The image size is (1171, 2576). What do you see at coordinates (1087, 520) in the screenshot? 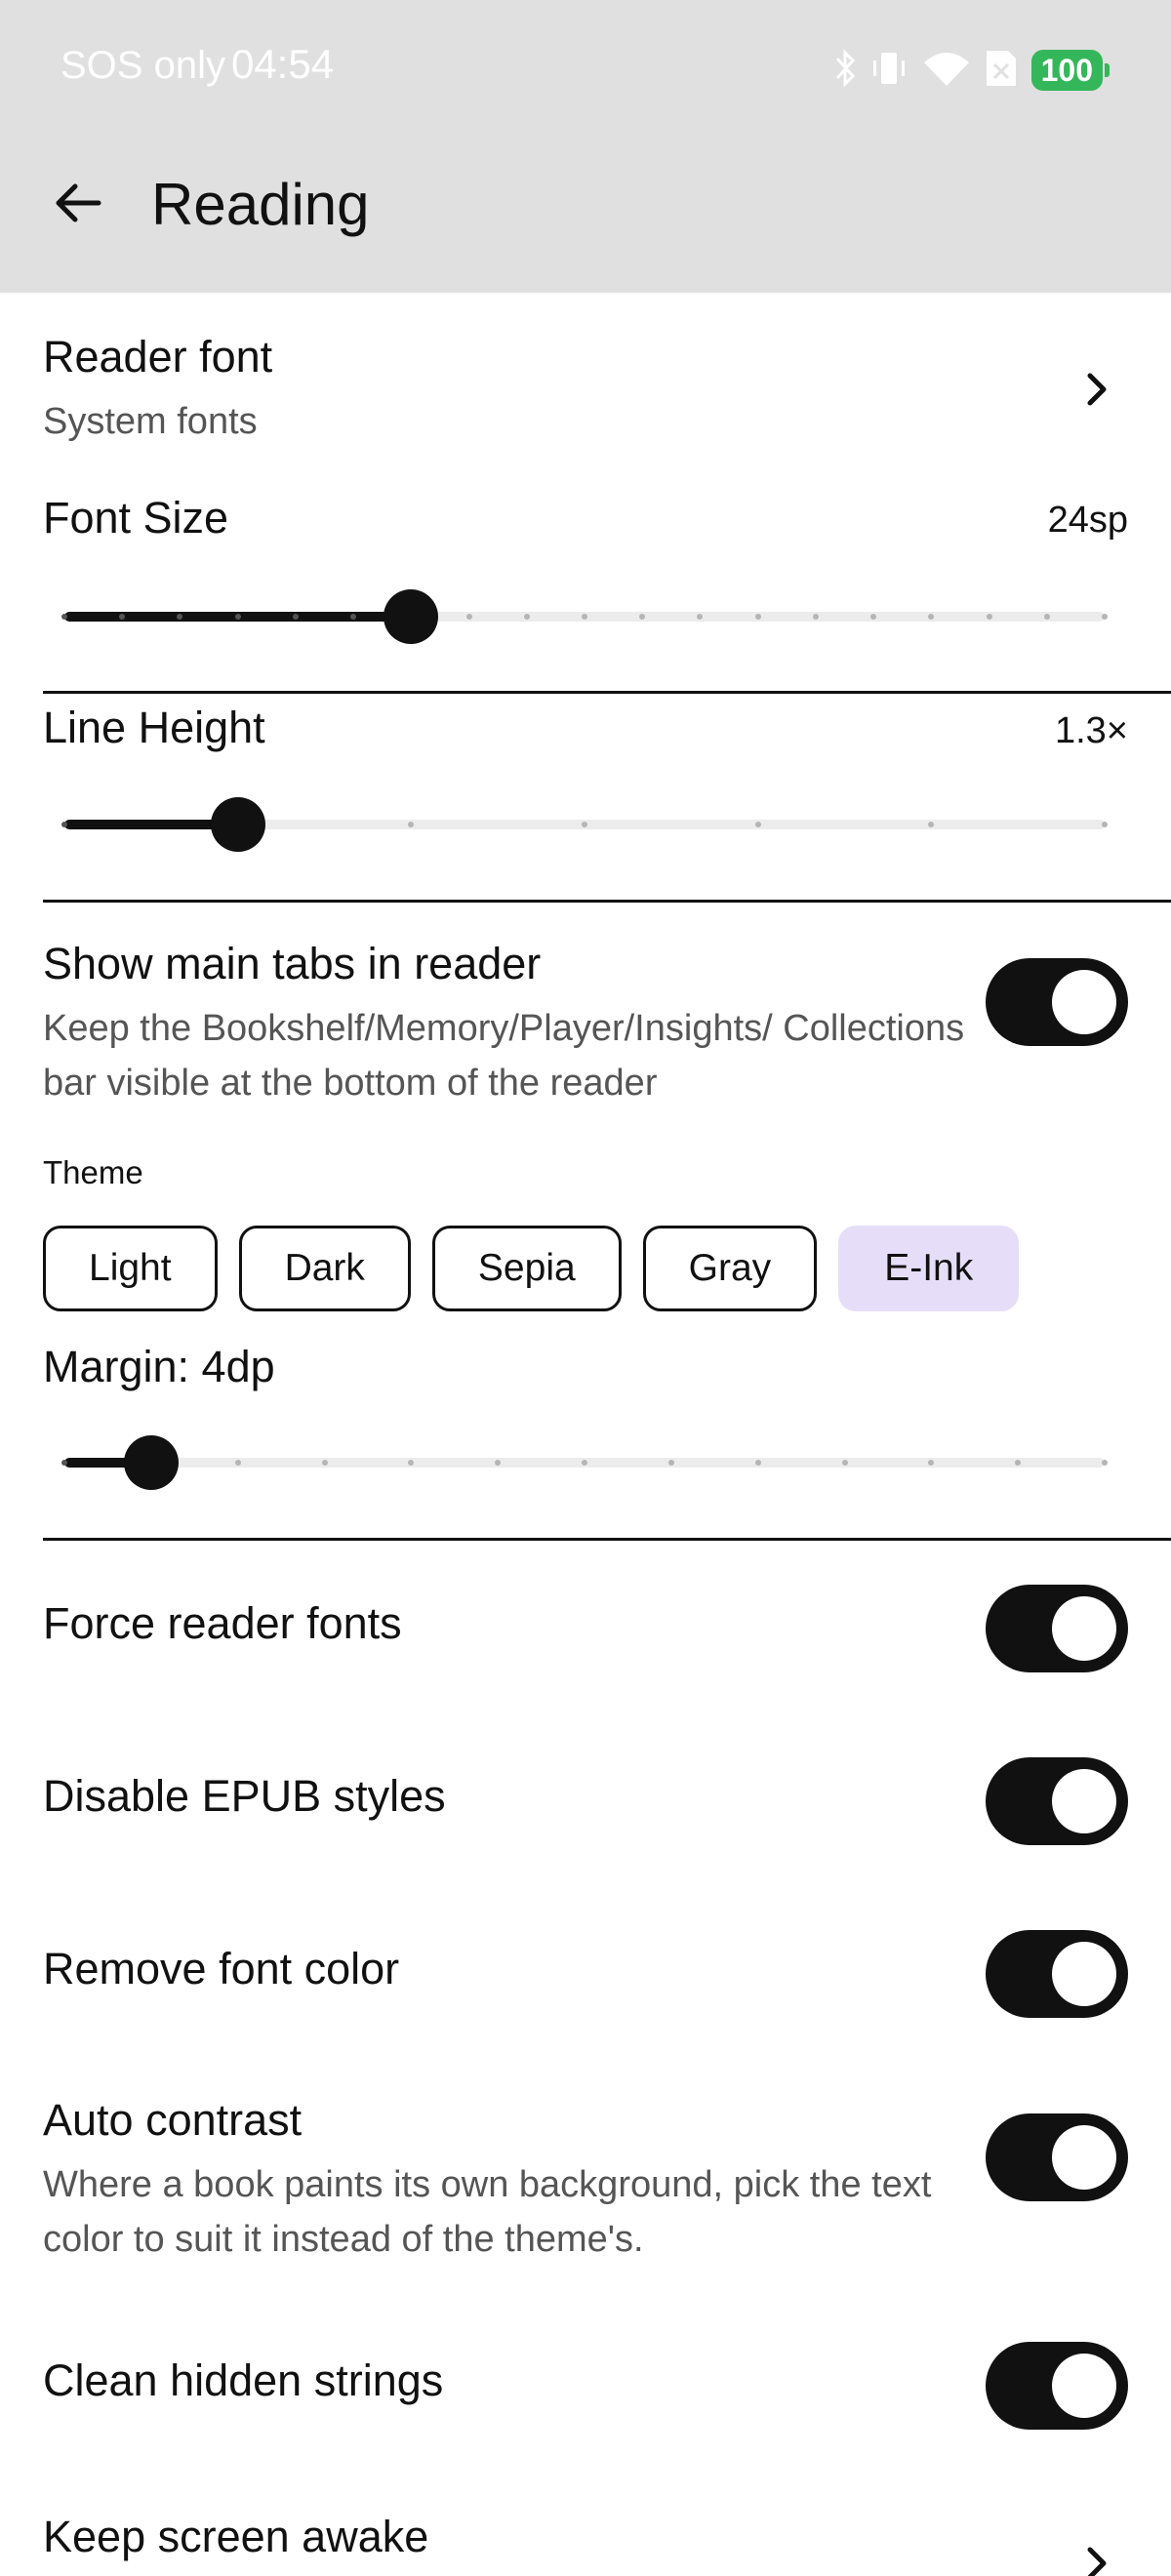
I see `font-size-value: 24sp` at bounding box center [1087, 520].